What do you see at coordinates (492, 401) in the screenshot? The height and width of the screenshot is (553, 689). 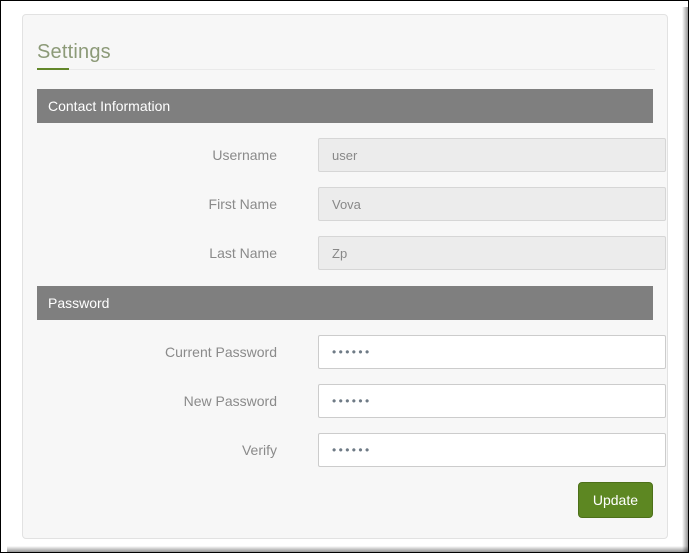 I see `input-new-password` at bounding box center [492, 401].